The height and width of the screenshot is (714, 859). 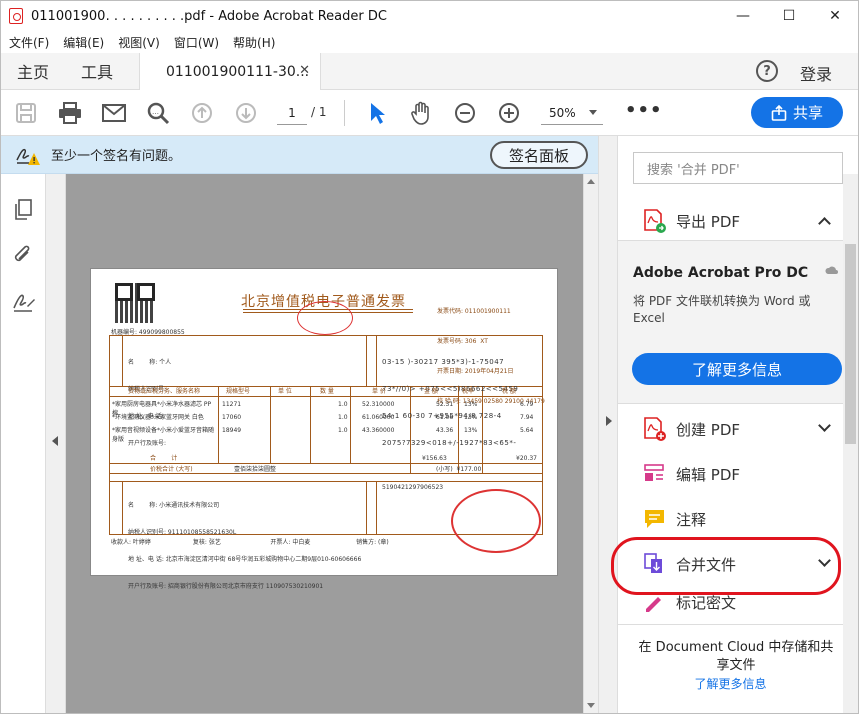 What do you see at coordinates (850, 344) in the screenshot?
I see `scrollbar-thumb` at bounding box center [850, 344].